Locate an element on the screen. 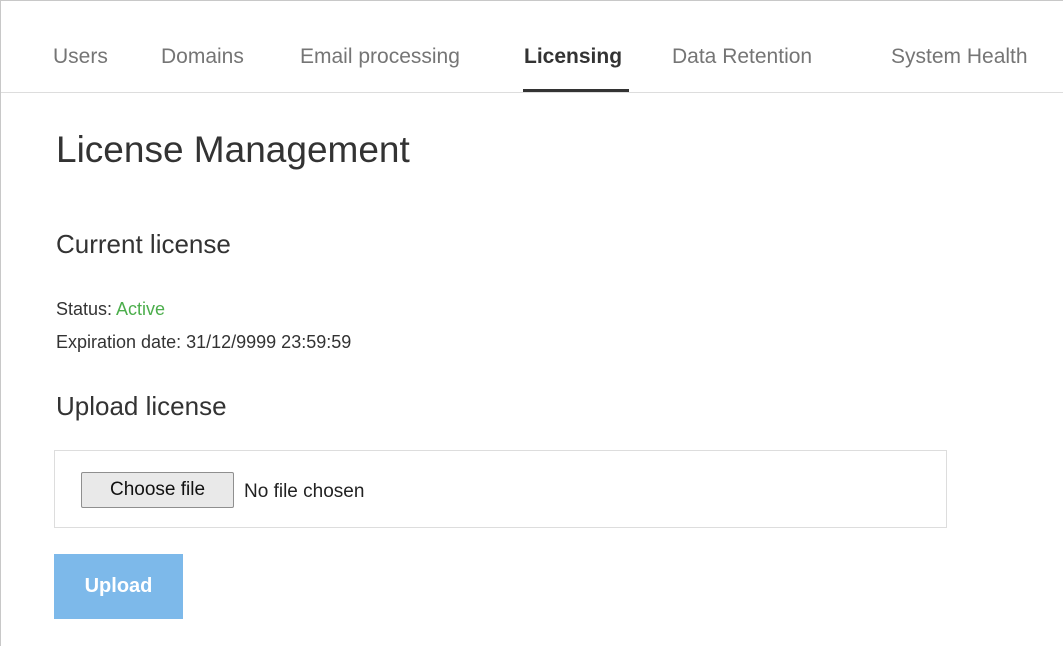 This screenshot has width=1063, height=646. active-tab-indicator is located at coordinates (576, 90).